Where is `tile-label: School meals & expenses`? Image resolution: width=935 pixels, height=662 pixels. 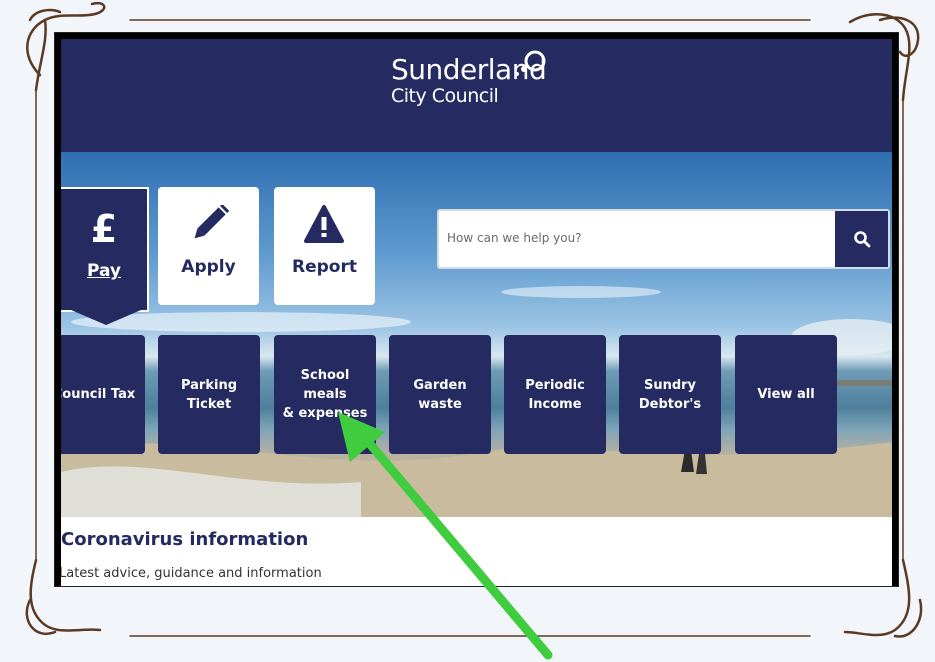
tile-label: School meals & expenses is located at coordinates (325, 394).